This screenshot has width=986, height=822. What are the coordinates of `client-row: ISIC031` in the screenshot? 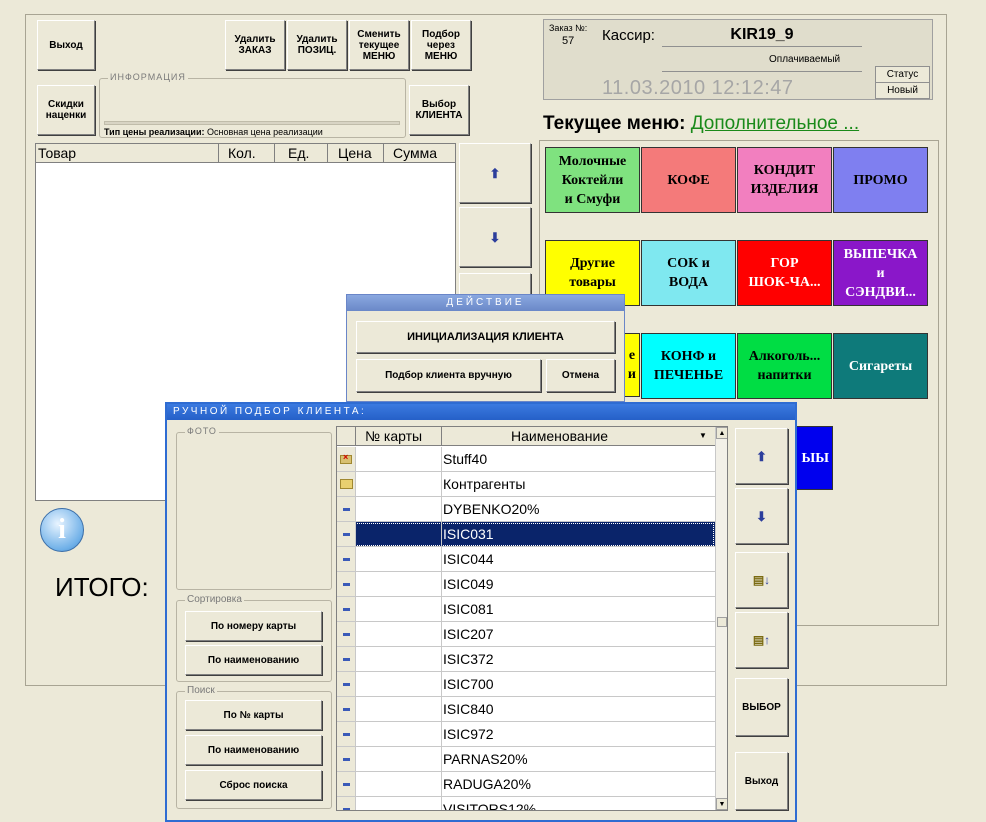 It's located at (526, 534).